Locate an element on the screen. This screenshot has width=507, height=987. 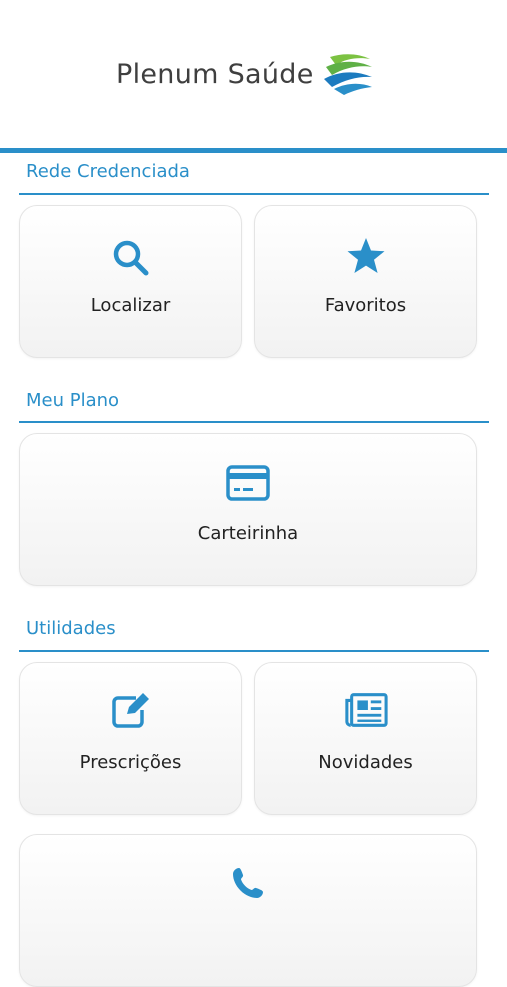
section-title-rede-credenciada: Rede Credenciada is located at coordinates (108, 171).